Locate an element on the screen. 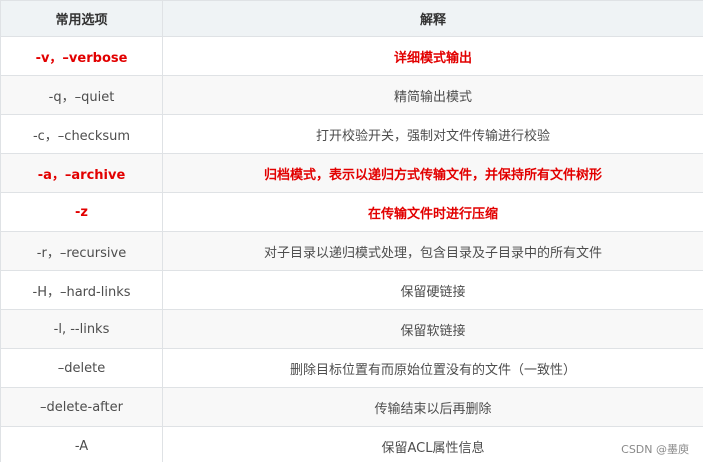  description-cell: 打开校验开关，强制对文件传输进行校验 is located at coordinates (432, 134).